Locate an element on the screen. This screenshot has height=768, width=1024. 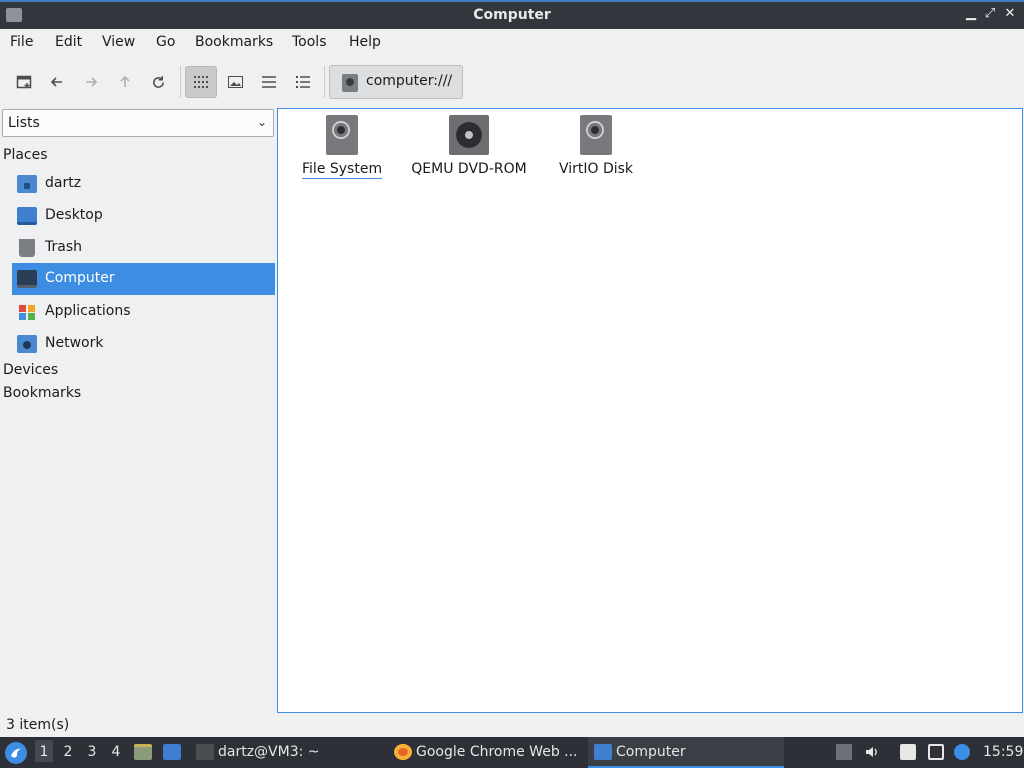
new-tab-icon is located at coordinates (24, 82).